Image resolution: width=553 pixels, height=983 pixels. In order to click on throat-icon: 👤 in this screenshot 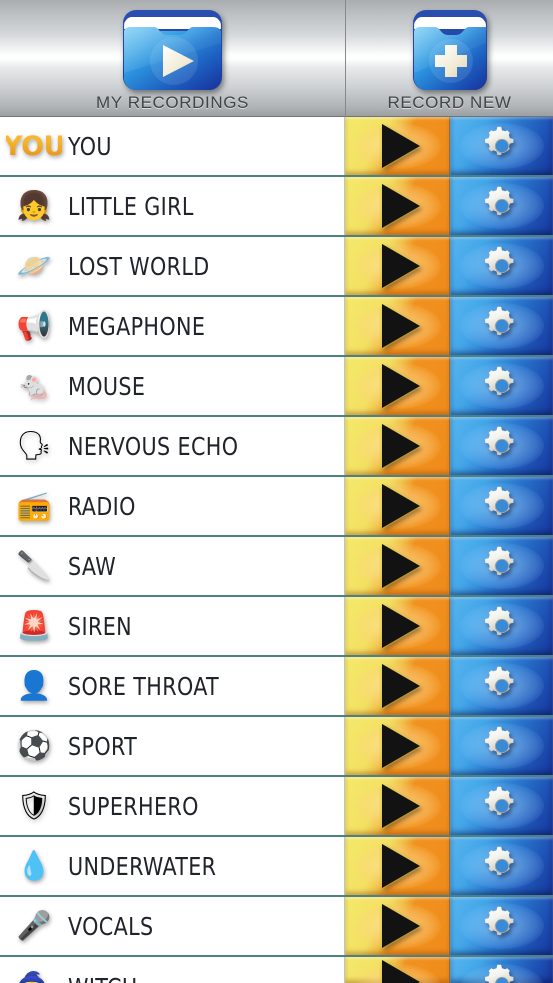, I will do `click(34, 685)`.